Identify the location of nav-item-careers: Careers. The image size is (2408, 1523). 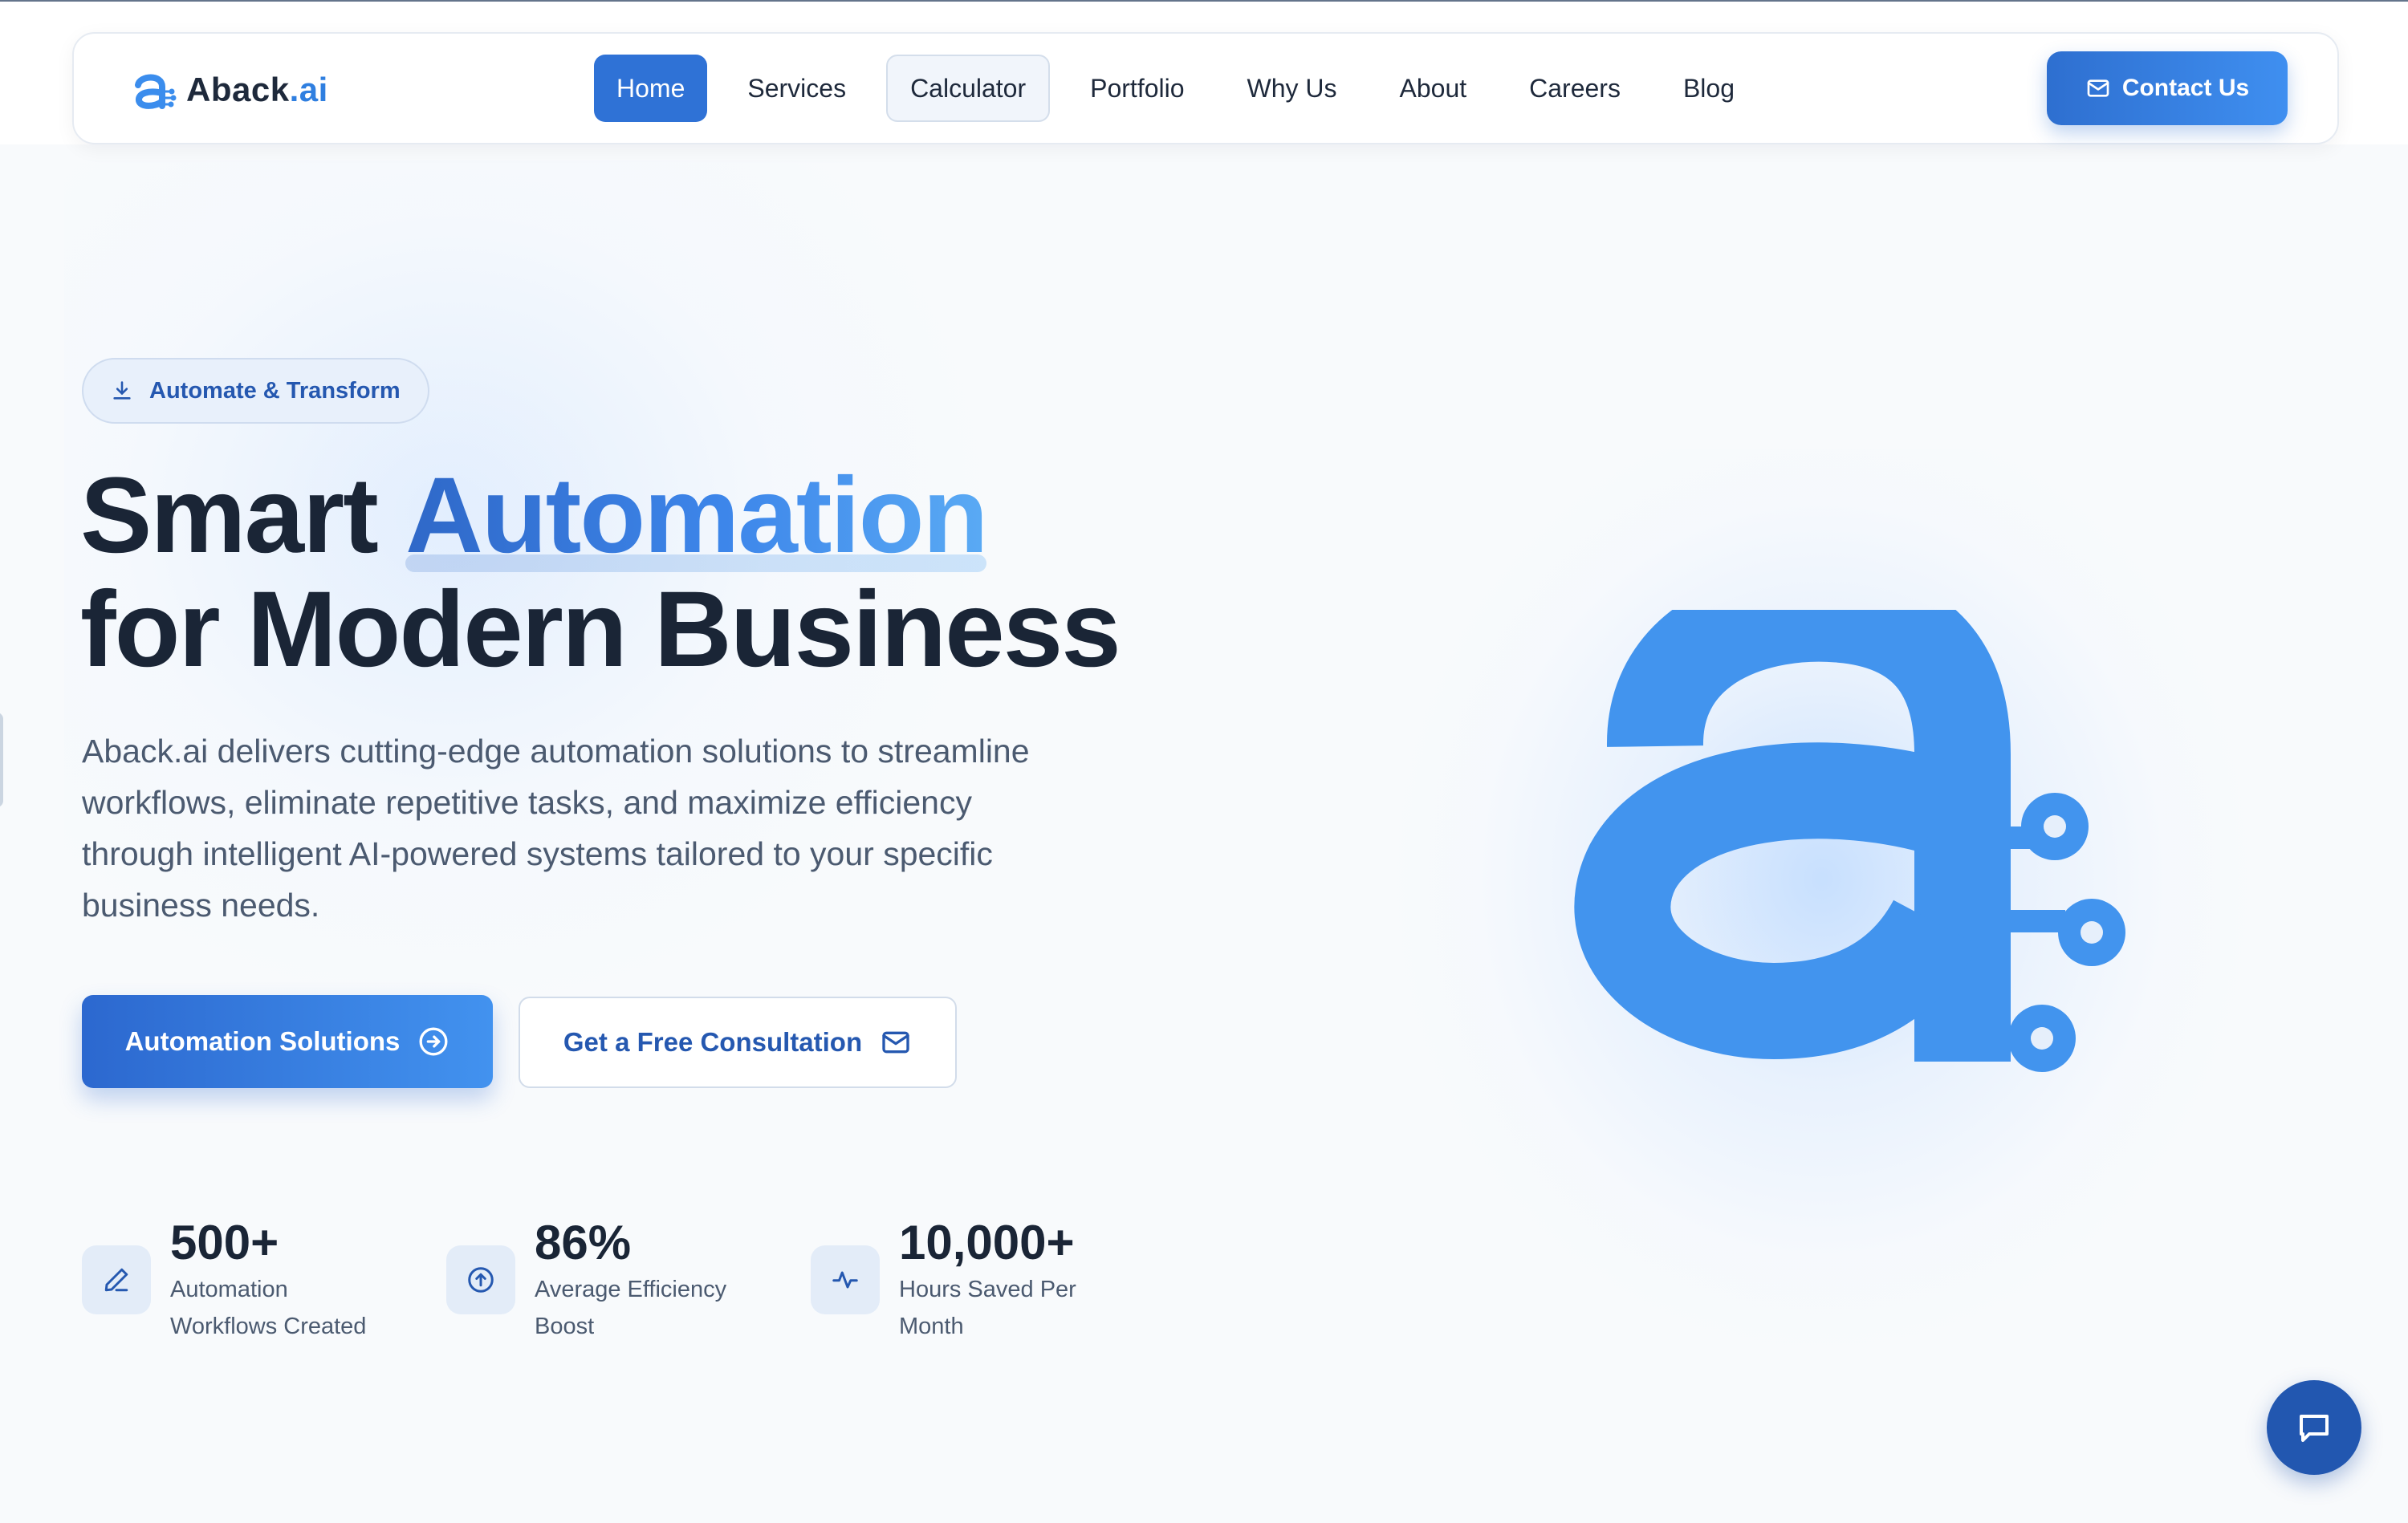
(1575, 88).